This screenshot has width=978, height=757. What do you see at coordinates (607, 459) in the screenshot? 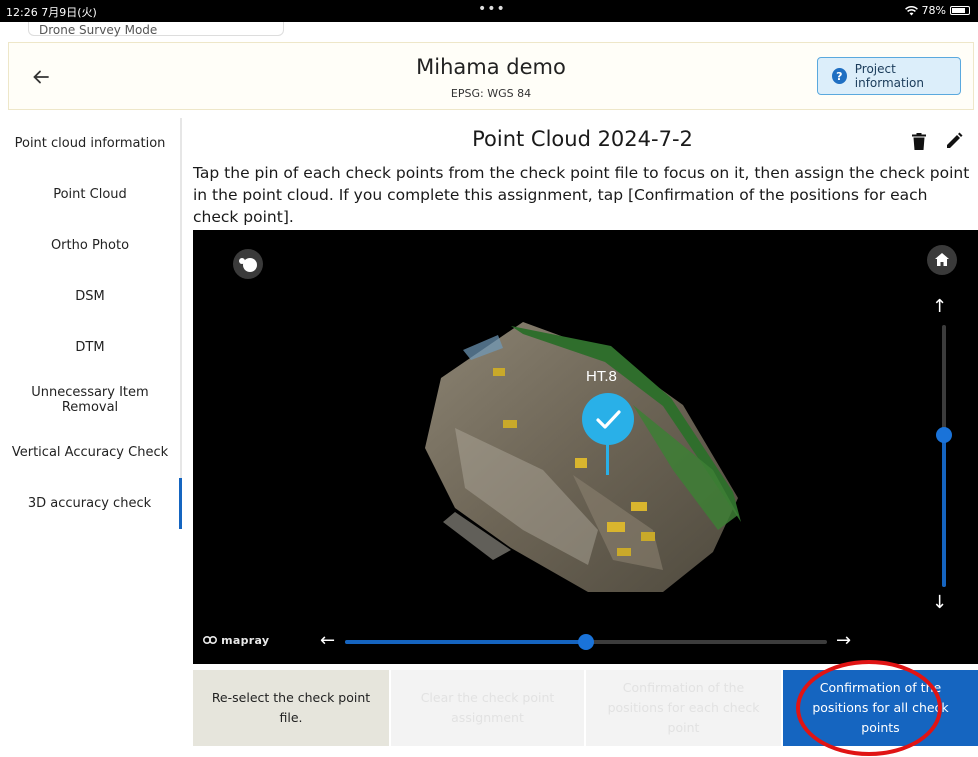
I see `check-point-pin-stem` at bounding box center [607, 459].